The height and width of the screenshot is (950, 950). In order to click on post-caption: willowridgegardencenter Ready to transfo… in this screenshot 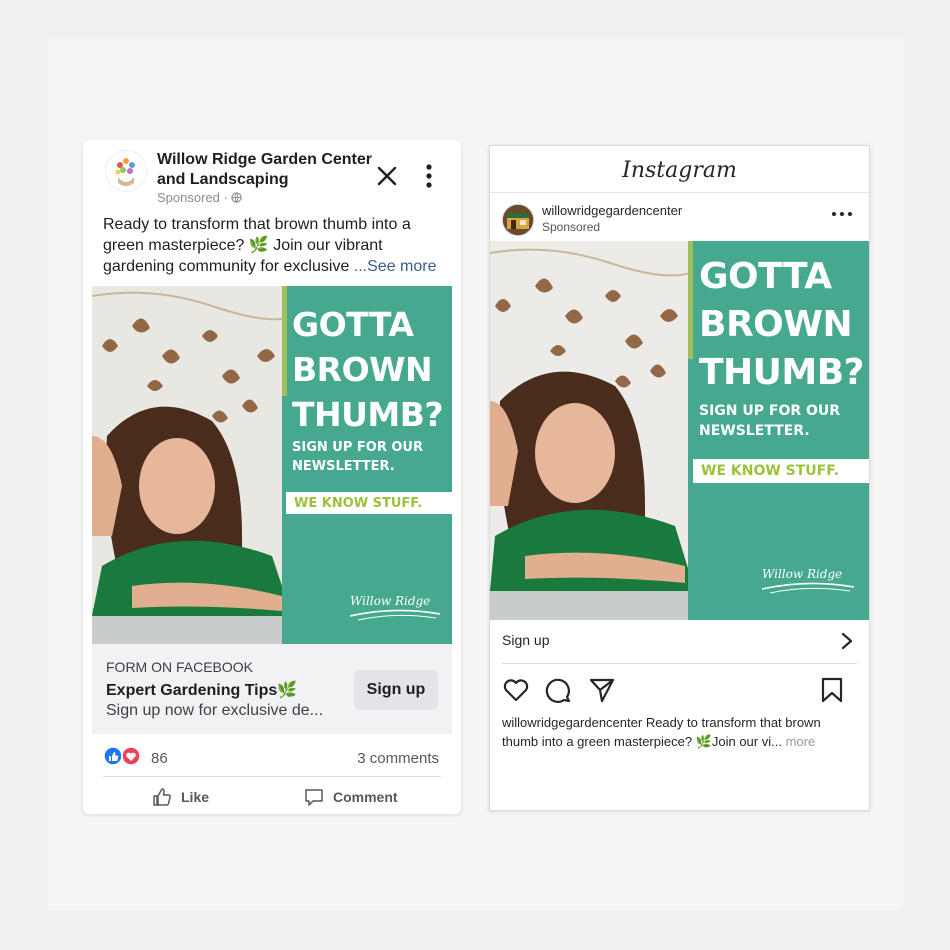, I will do `click(680, 732)`.